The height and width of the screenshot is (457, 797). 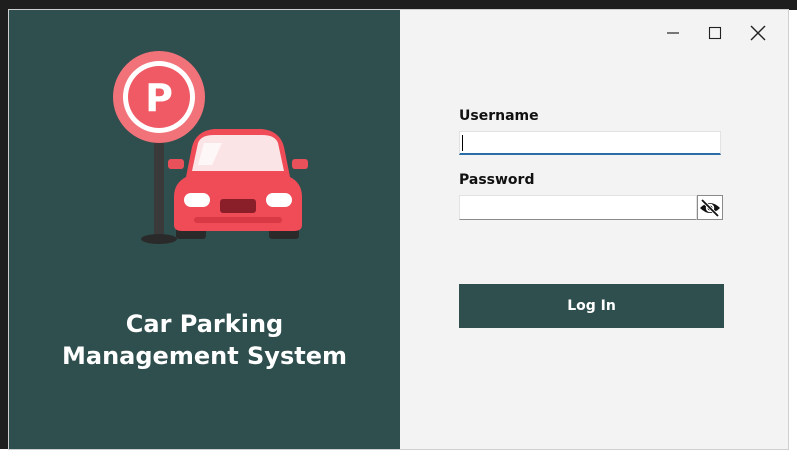 What do you see at coordinates (210, 147) in the screenshot?
I see `parking-car-illustration: P` at bounding box center [210, 147].